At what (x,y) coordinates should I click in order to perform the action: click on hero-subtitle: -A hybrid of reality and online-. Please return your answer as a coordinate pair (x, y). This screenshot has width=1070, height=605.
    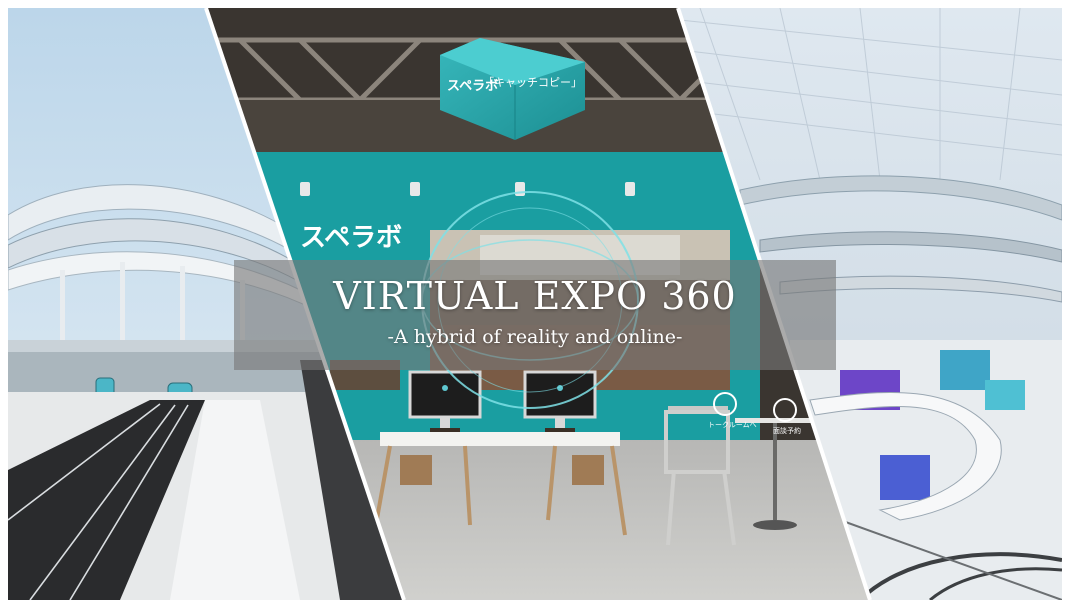
    Looking at the image, I should click on (535, 337).